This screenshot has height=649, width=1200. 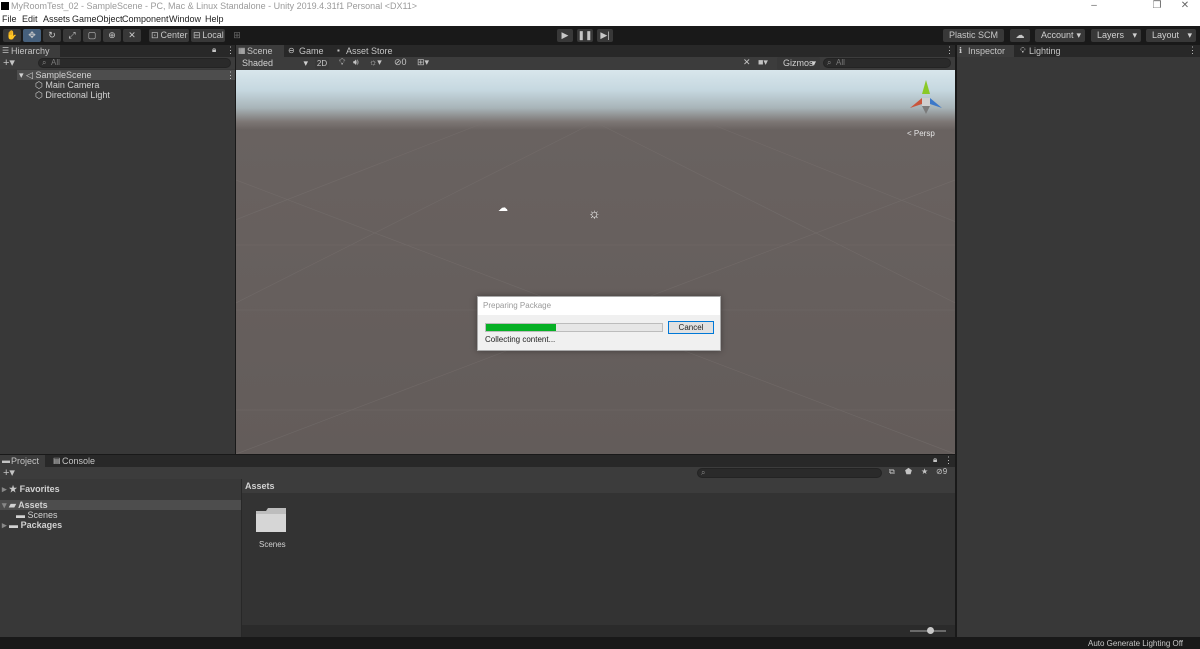 What do you see at coordinates (32, 525) in the screenshot?
I see `packages-folder-item: ▸ ▬ Packages` at bounding box center [32, 525].